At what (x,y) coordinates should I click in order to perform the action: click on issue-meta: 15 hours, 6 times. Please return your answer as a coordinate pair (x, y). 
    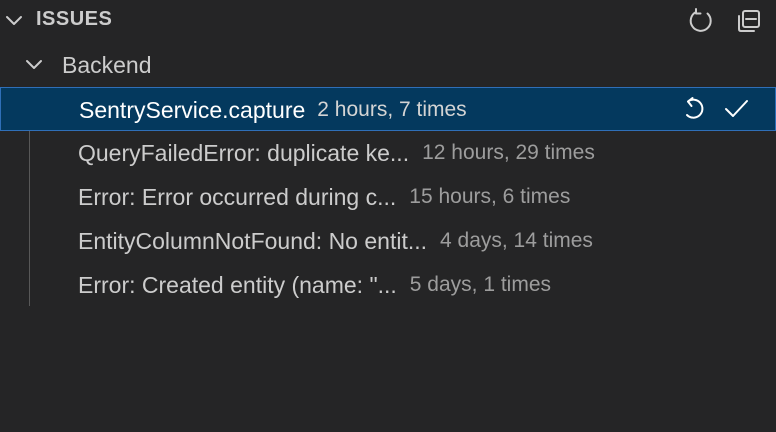
    Looking at the image, I should click on (490, 196).